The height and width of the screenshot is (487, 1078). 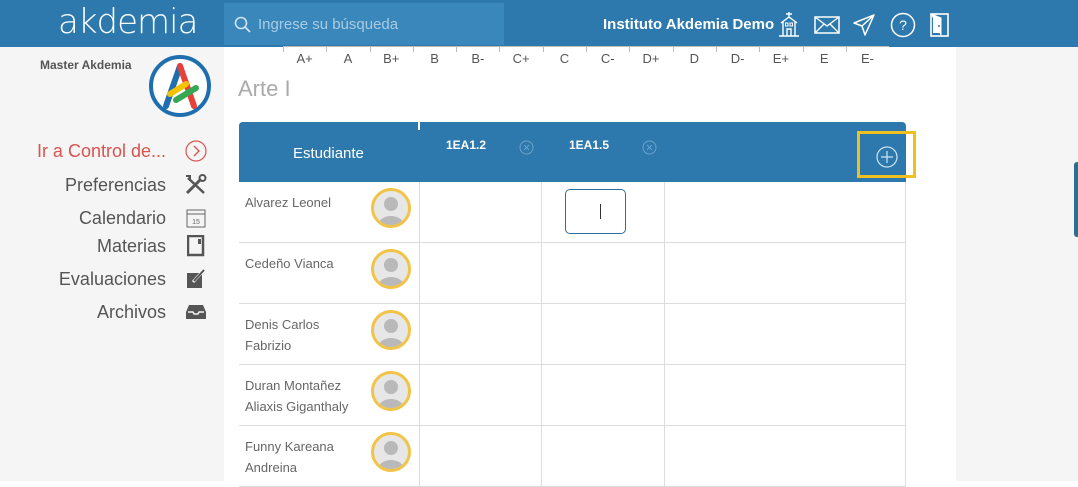 I want to click on student-header-label: Estudiante, so click(x=328, y=153).